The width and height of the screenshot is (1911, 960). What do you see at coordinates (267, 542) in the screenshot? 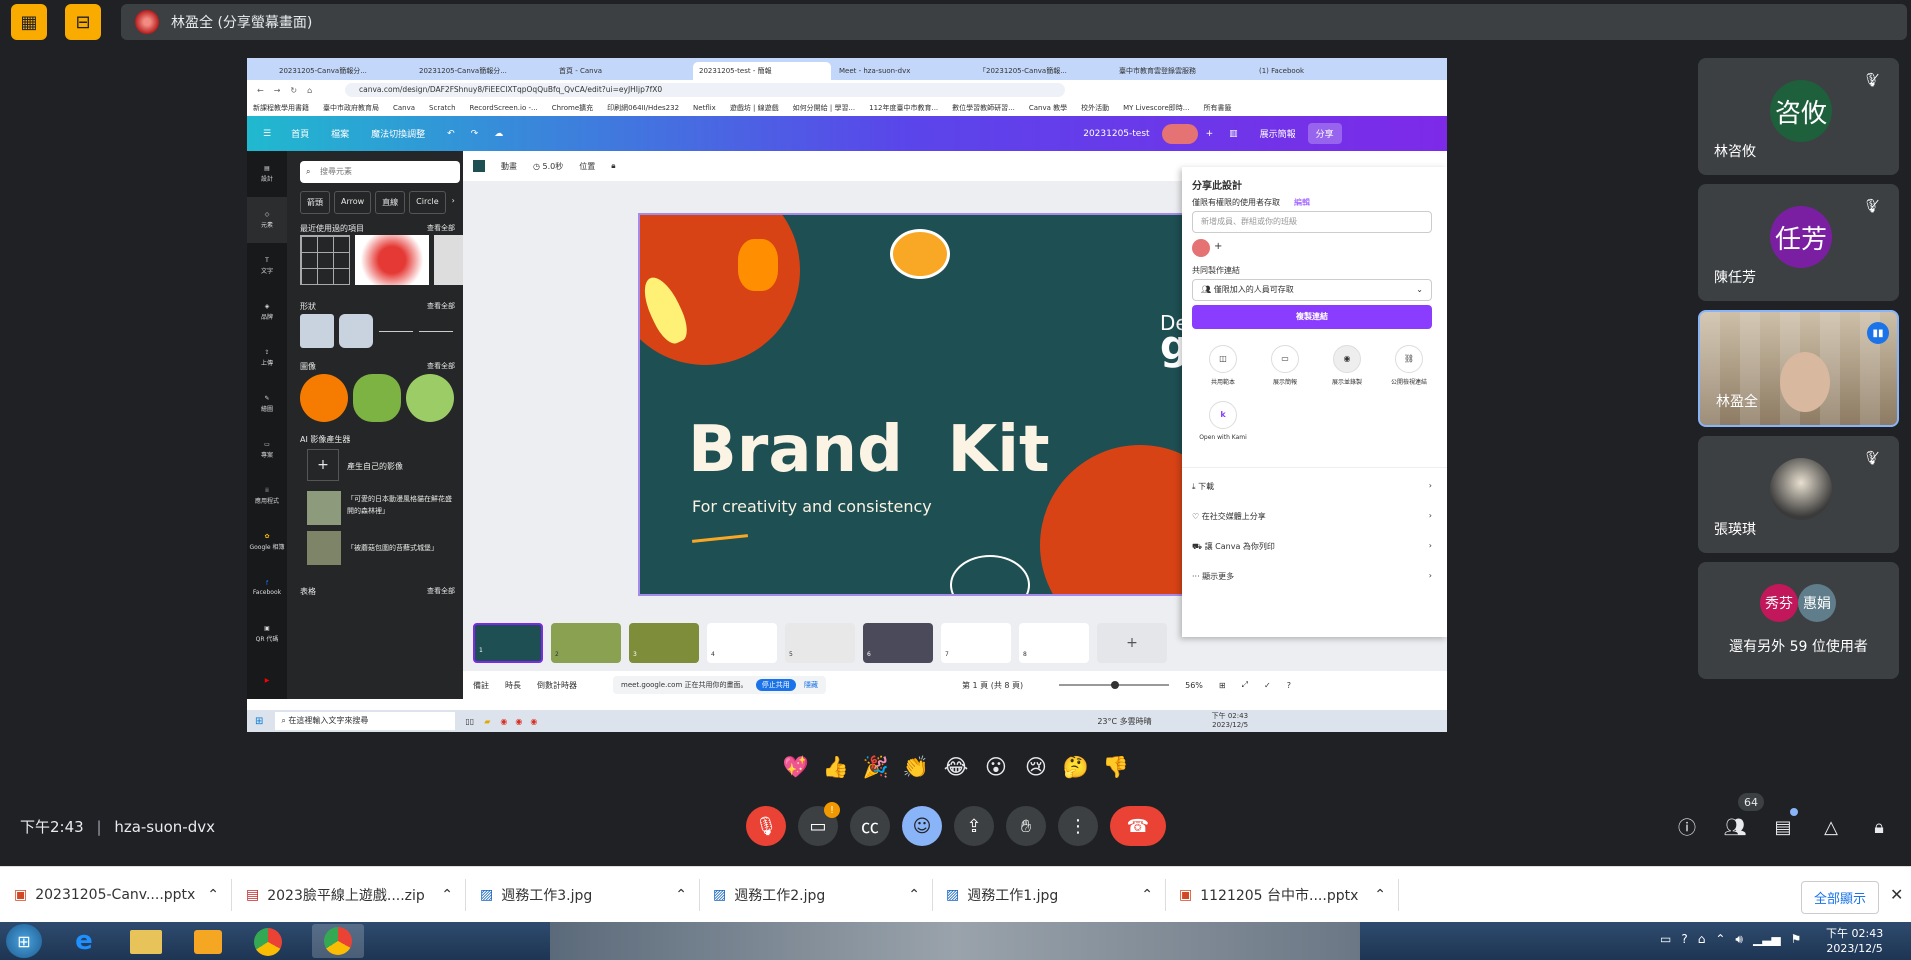
I see `rail-google-photos: ✿ Google 相簿` at bounding box center [267, 542].